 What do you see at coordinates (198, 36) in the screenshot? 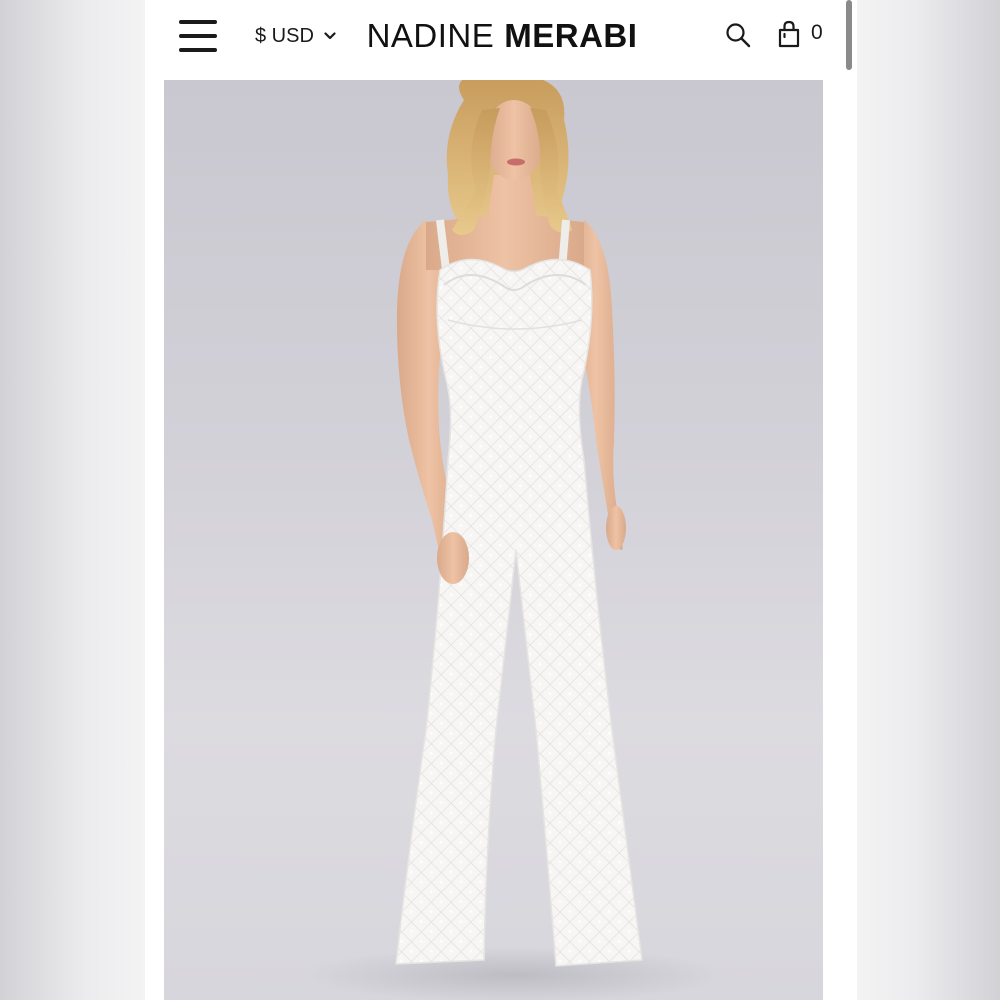
I see `hamburger-menu-icon` at bounding box center [198, 36].